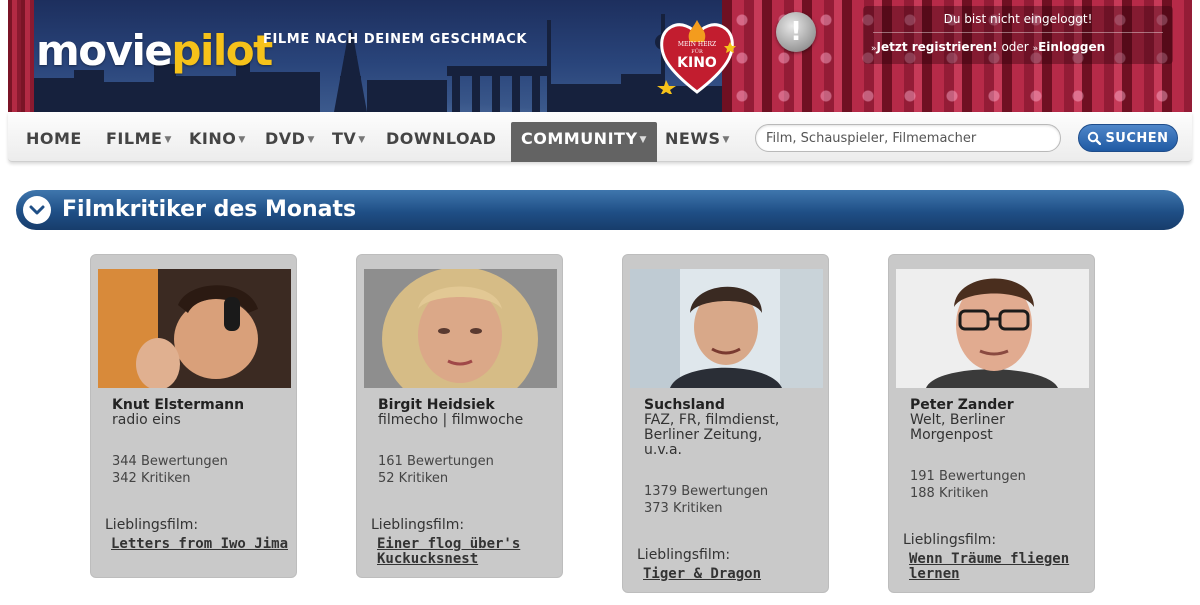 This screenshot has width=1200, height=605. I want to click on reviews-count: 52 Kritiken, so click(413, 478).